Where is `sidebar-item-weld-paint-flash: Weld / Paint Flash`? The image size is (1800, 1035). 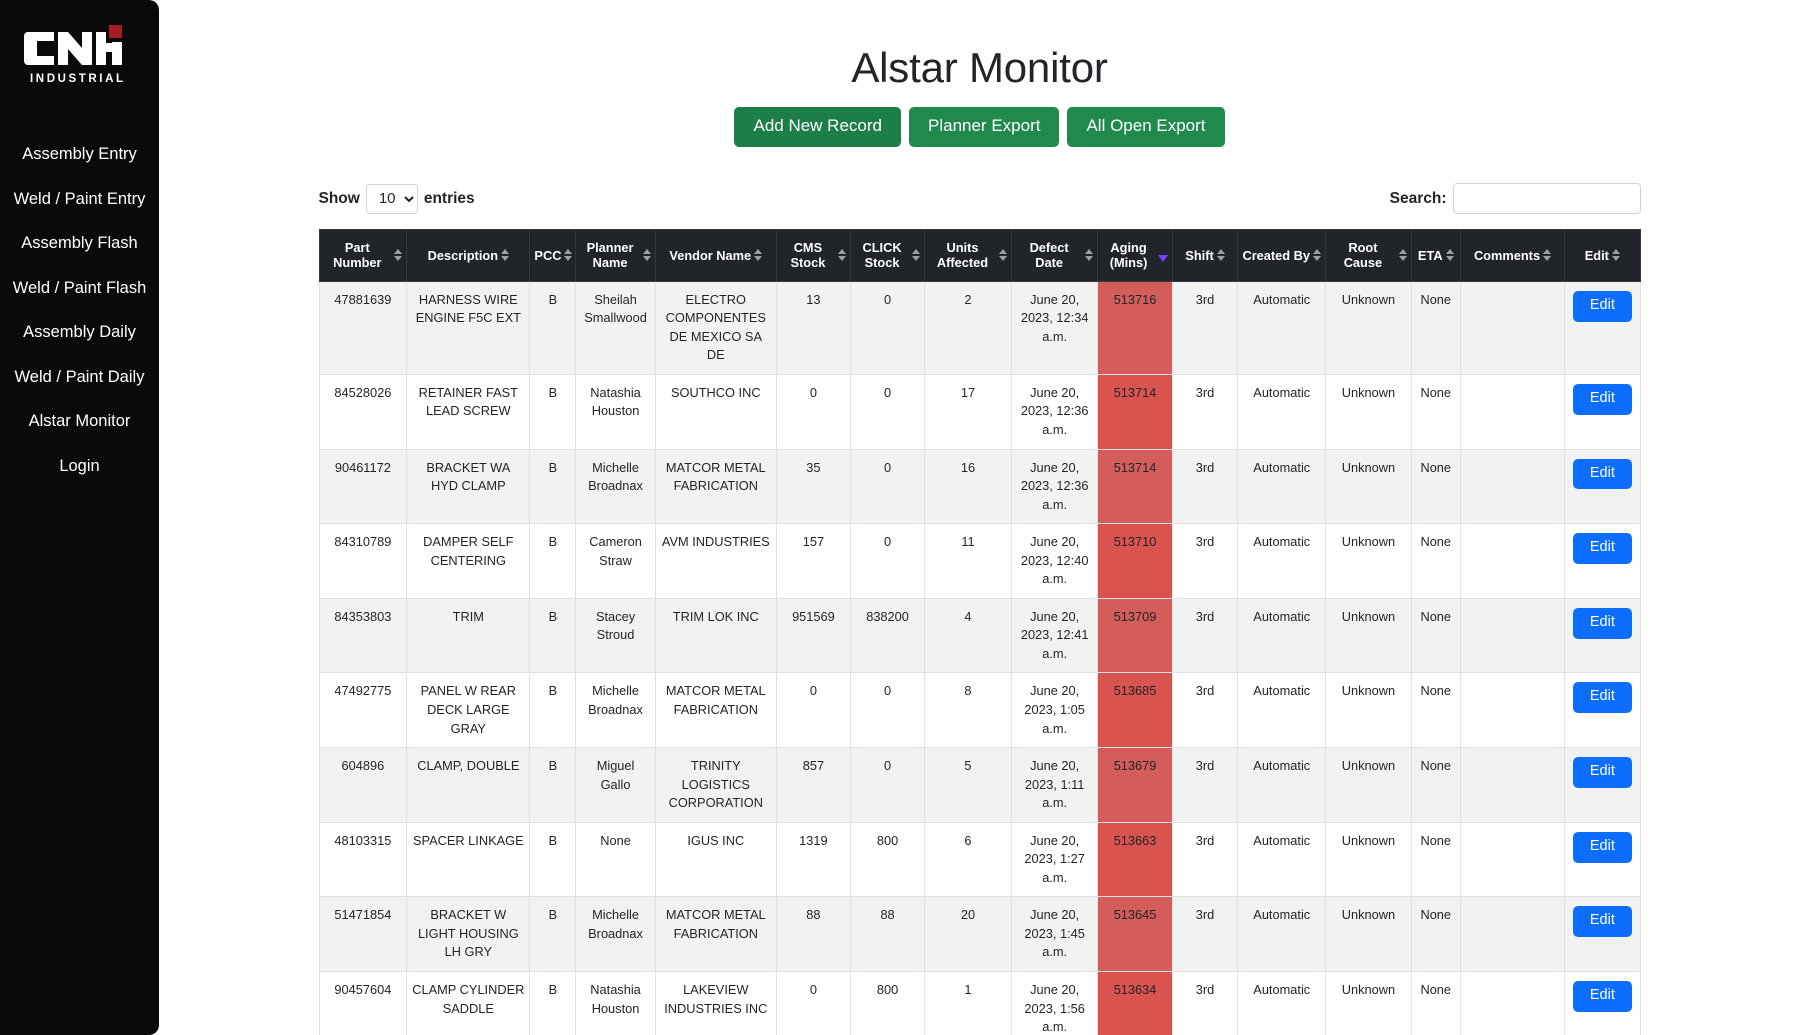
sidebar-item-weld-paint-flash: Weld / Paint Flash is located at coordinates (79, 288).